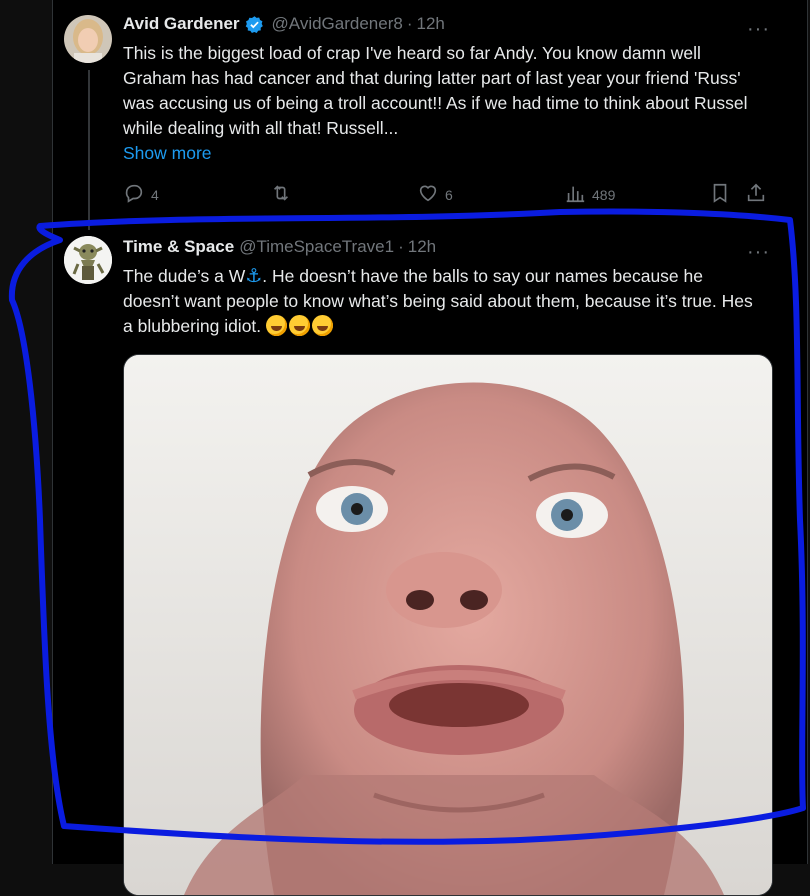 Image resolution: width=810 pixels, height=896 pixels. I want to click on anchor-emoji: ⚓, so click(254, 276).